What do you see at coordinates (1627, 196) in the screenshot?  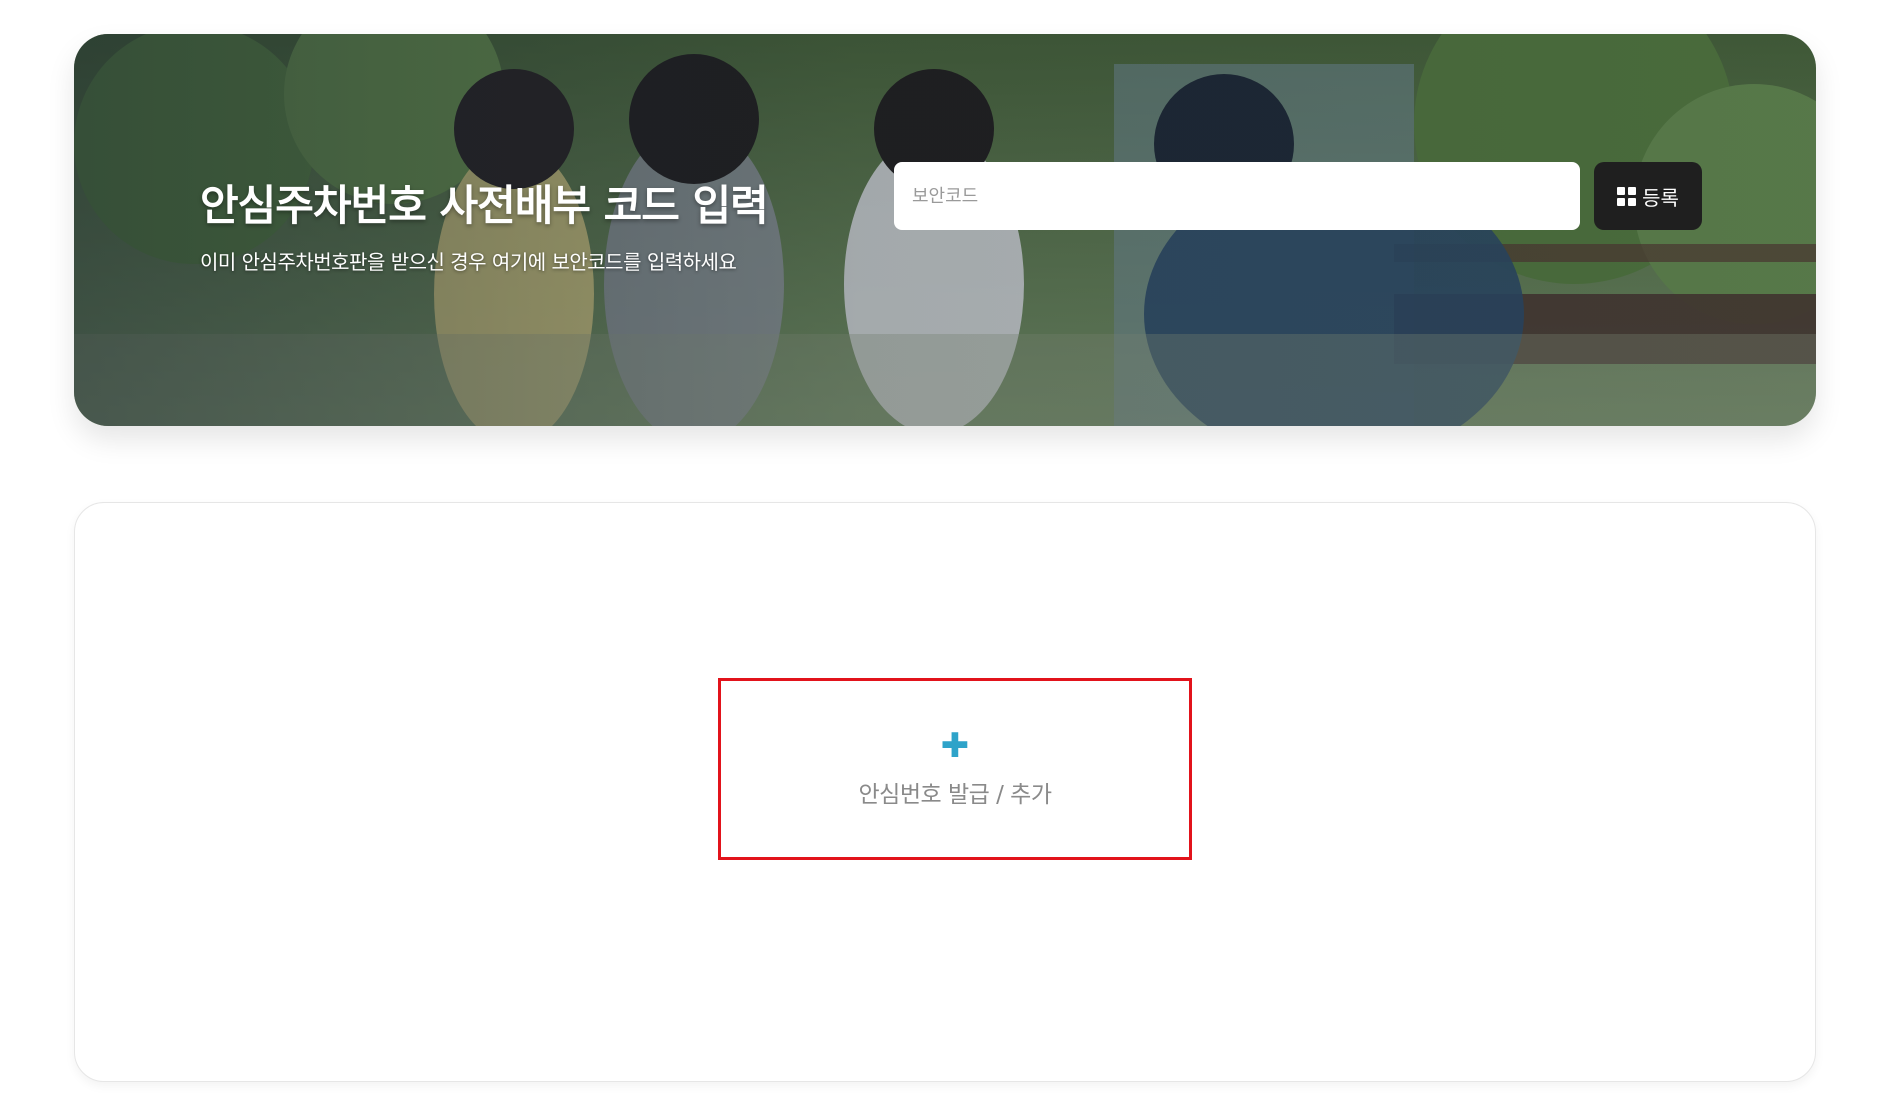 I see `grid-icon` at bounding box center [1627, 196].